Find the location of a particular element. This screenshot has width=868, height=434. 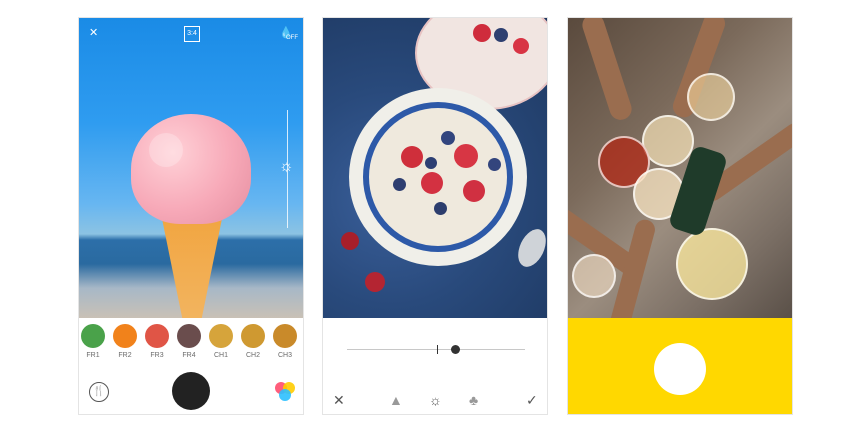

color-circles-icon is located at coordinates (286, 393).